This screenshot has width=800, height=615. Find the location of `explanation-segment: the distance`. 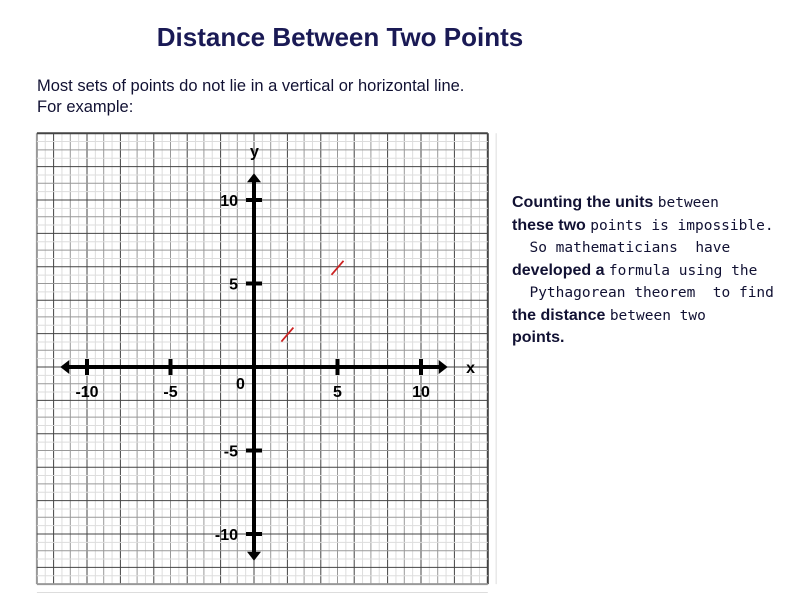

explanation-segment: the distance is located at coordinates (561, 315).